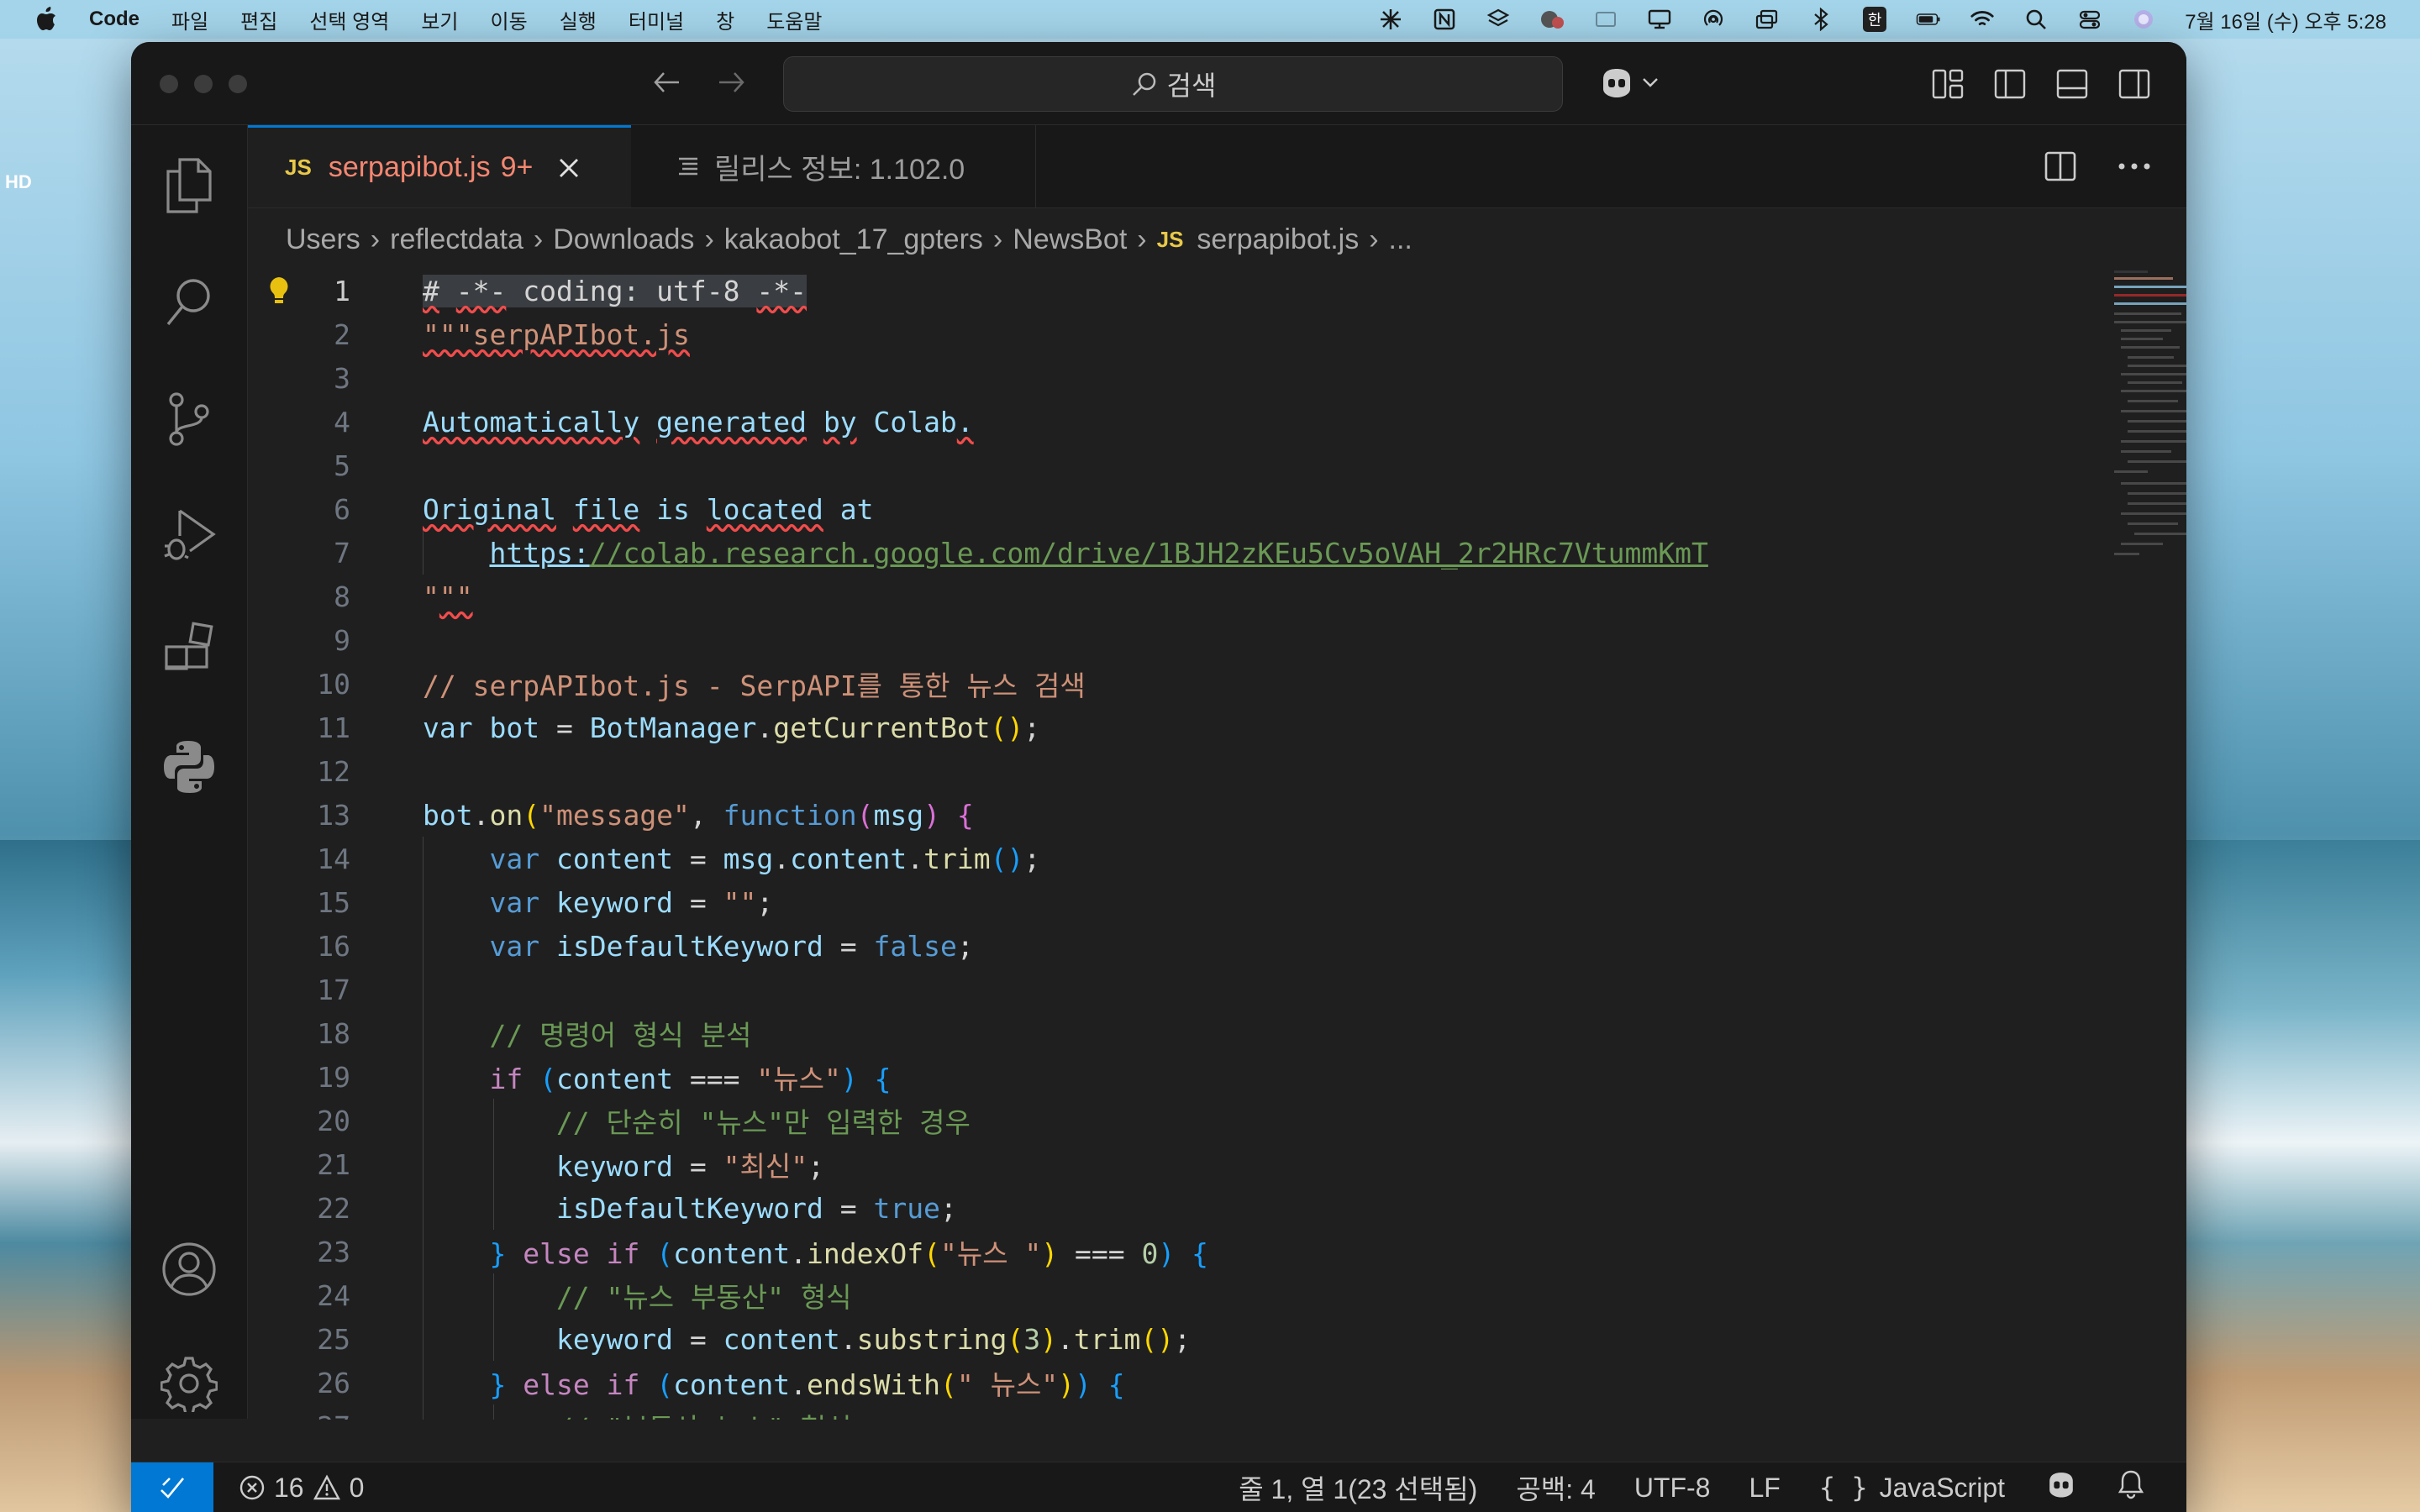  Describe the element at coordinates (1444, 19) in the screenshot. I see `notion-icon` at that location.